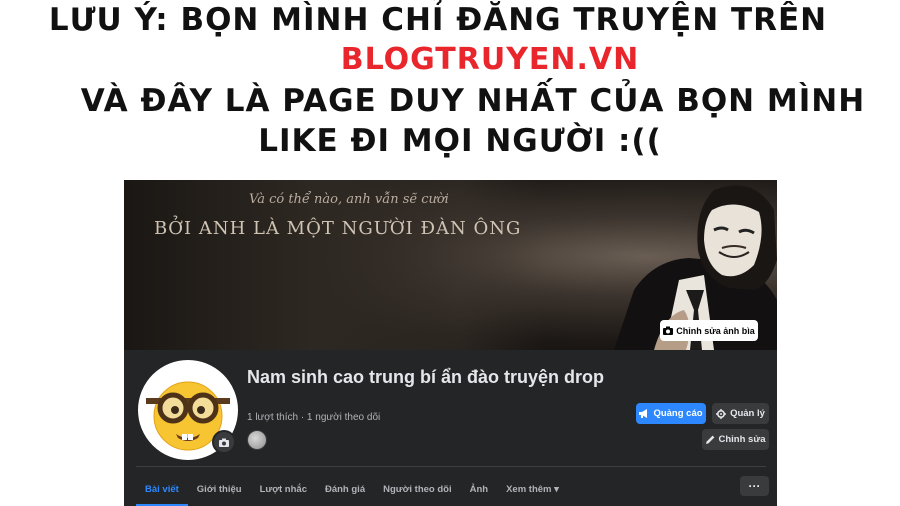 The image size is (900, 506). I want to click on tab-mentions: Lượt nhắc, so click(283, 489).